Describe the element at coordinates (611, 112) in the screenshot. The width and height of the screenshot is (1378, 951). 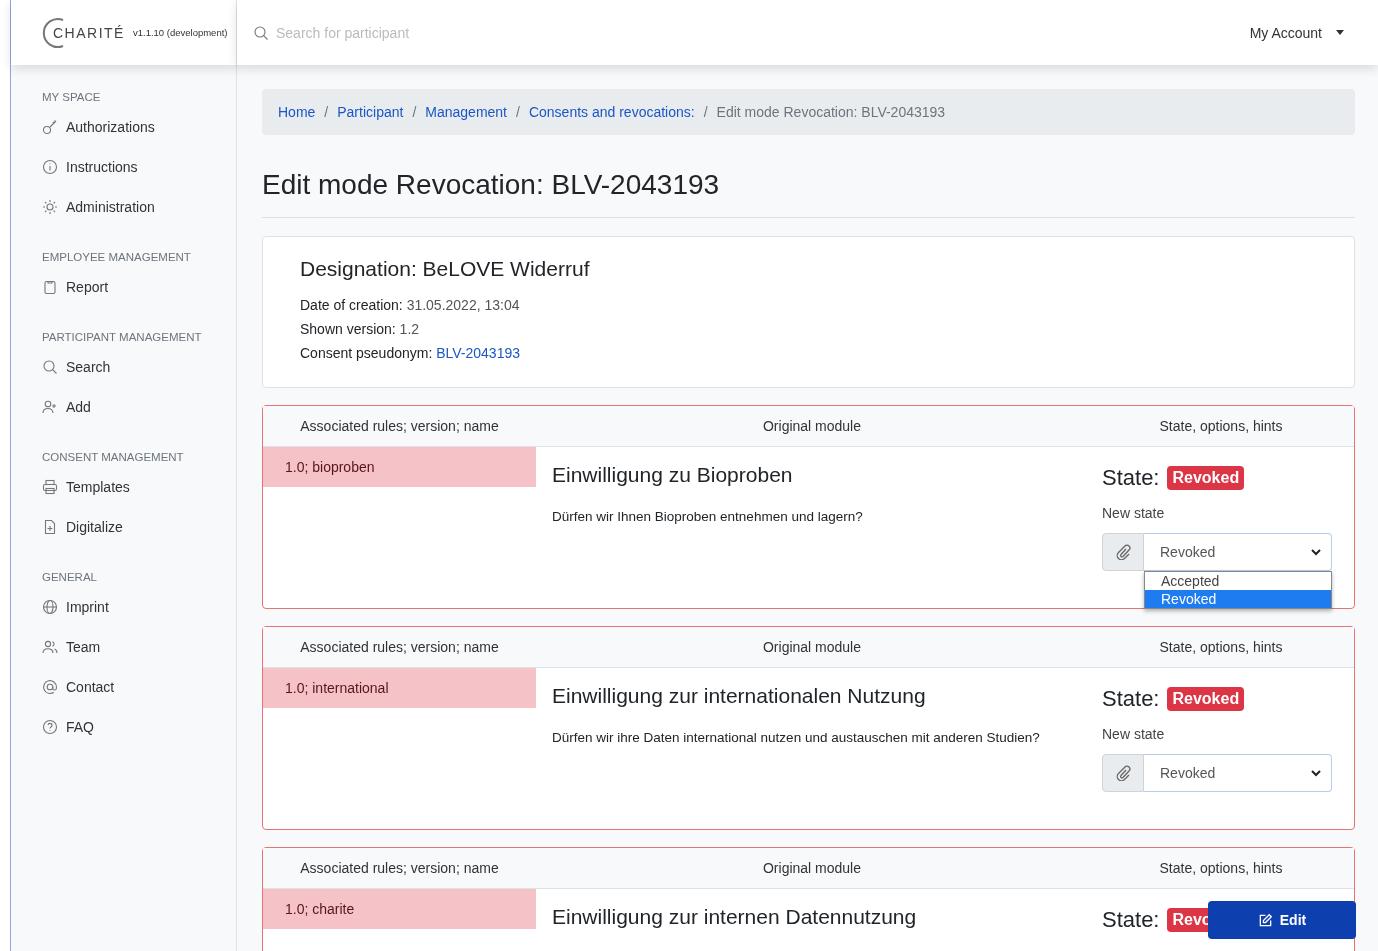
I see `breadcrumb-link: Consents and revocations:` at that location.